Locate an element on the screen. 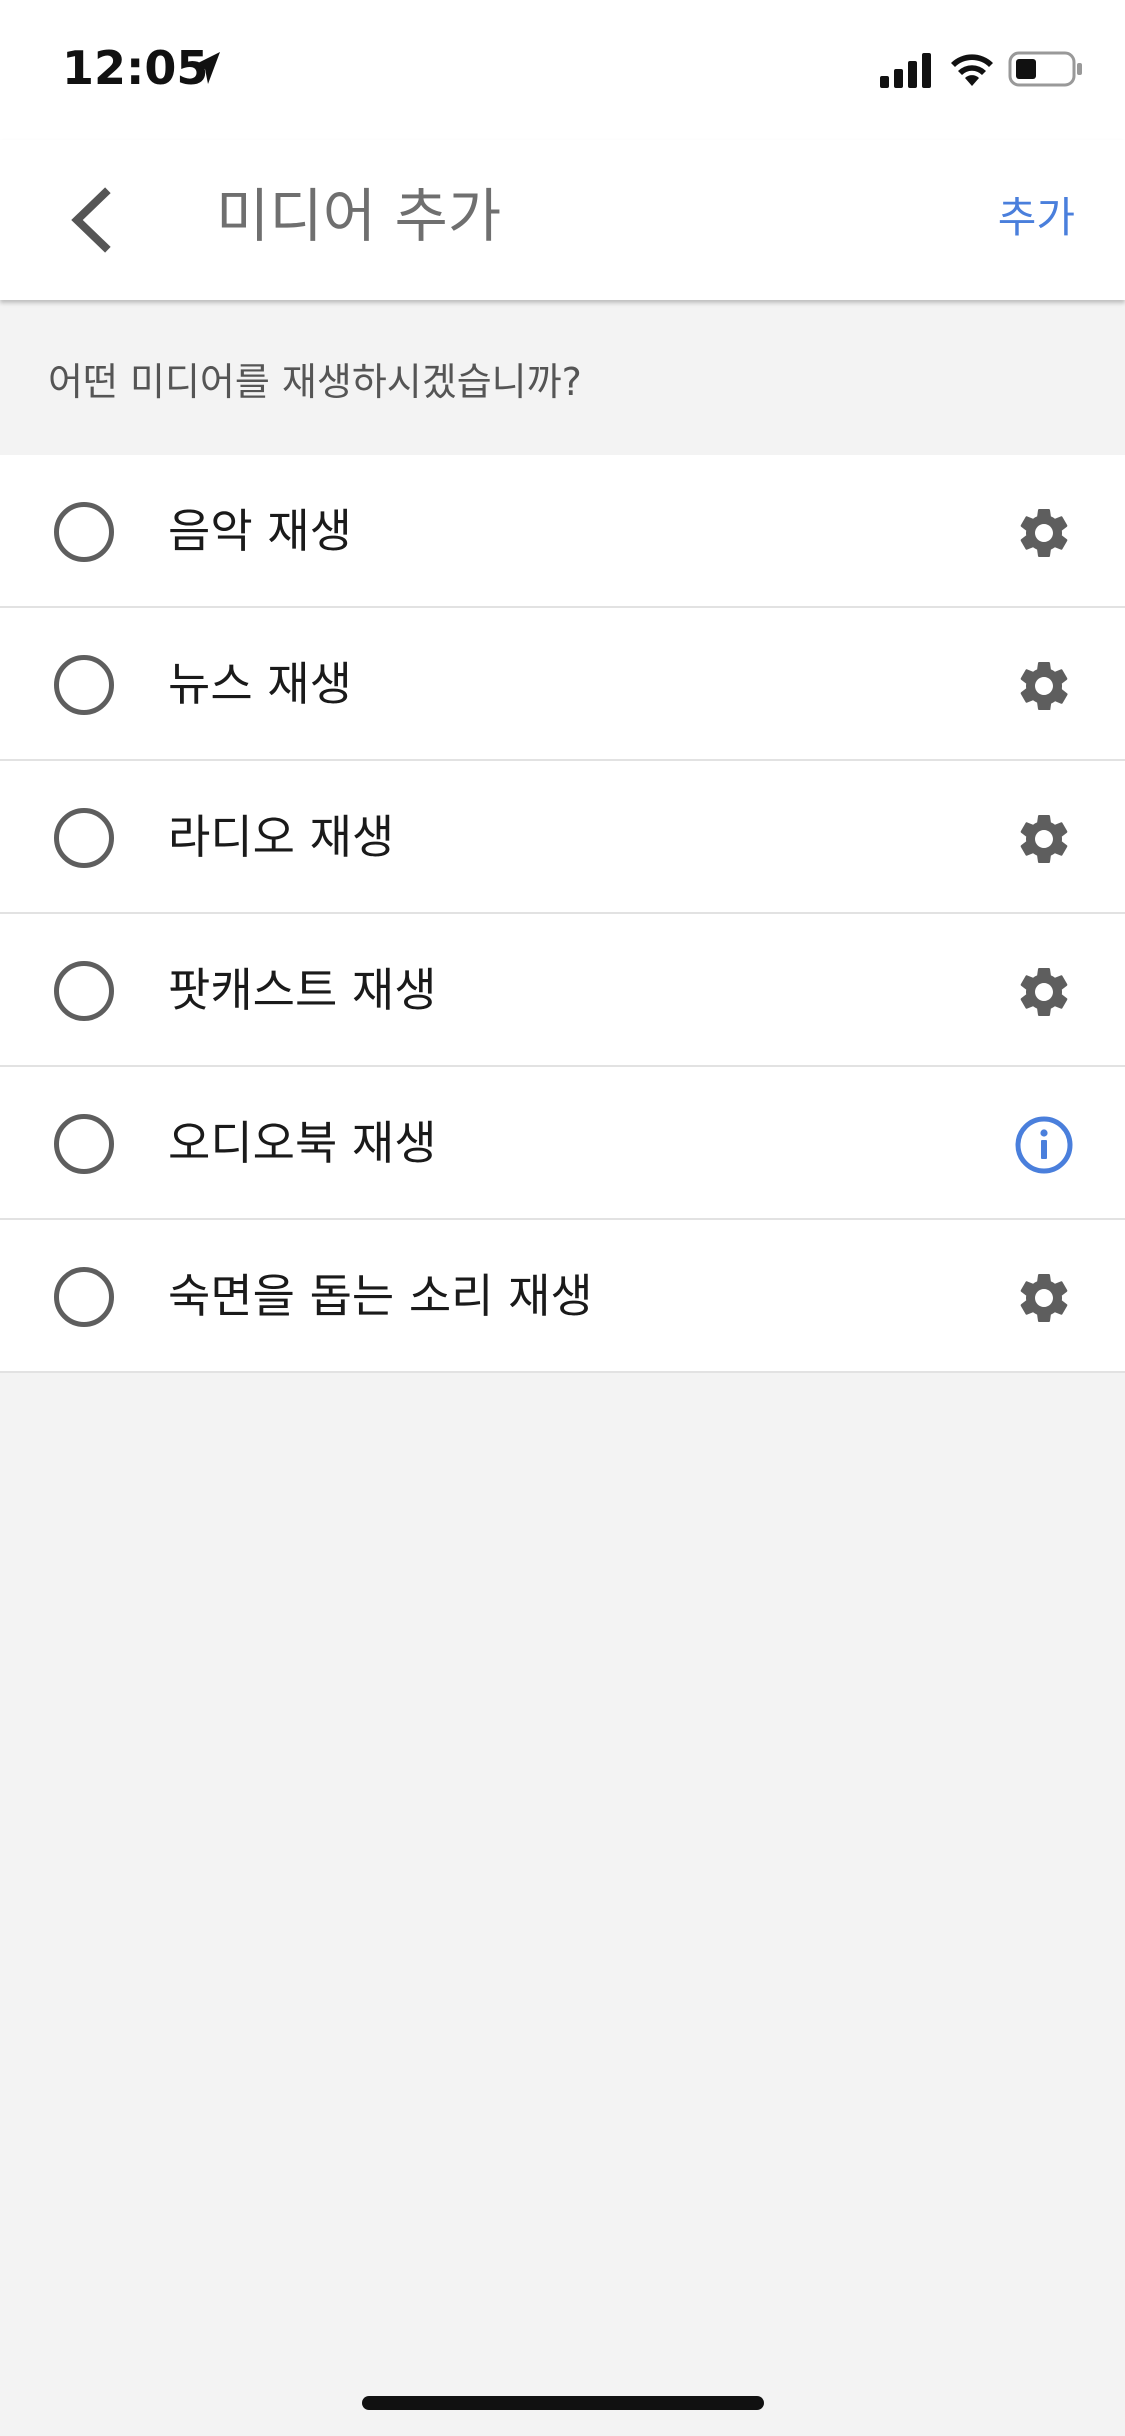  list-item-label: 숙면을 돕는 소리 재생 is located at coordinates (380, 1296).